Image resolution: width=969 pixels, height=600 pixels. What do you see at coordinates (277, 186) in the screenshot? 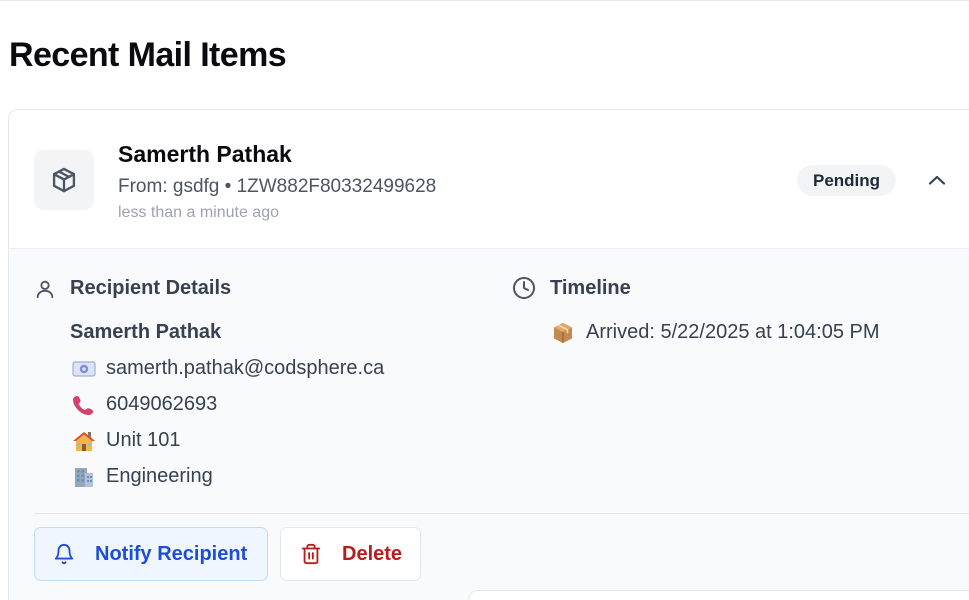
I see `mail-from-tracking: From: gsdfg • 1ZW882F80332499628` at bounding box center [277, 186].